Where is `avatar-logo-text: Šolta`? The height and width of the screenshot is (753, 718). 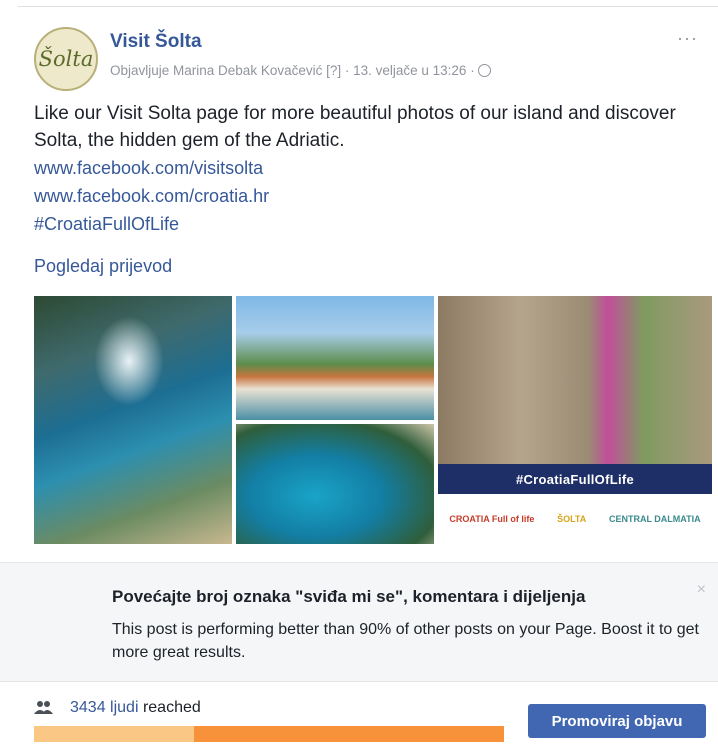 avatar-logo-text: Šolta is located at coordinates (66, 59).